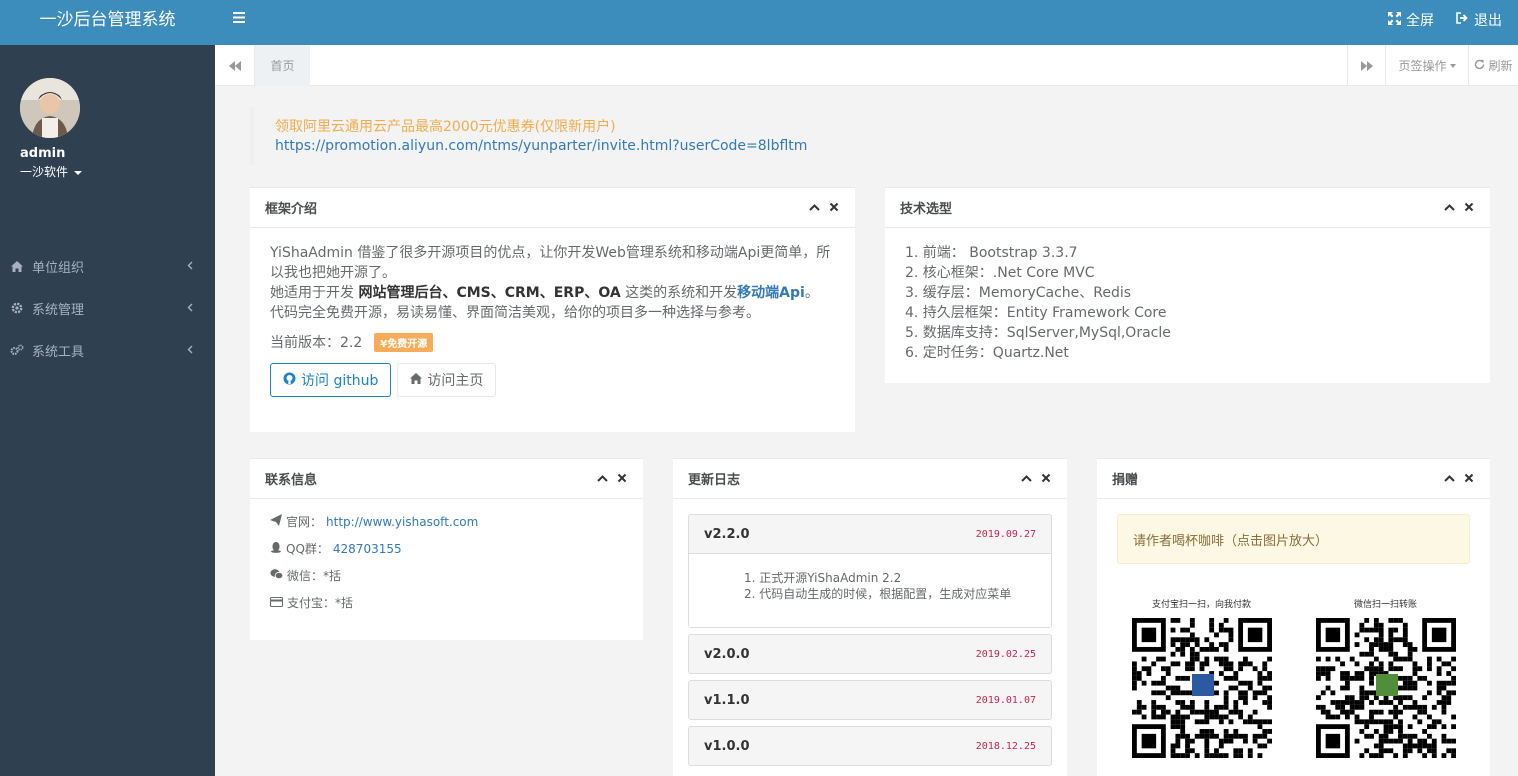 This screenshot has width=1518, height=776. What do you see at coordinates (107, 266) in the screenshot?
I see `sidebar-item-org: 单位组织` at bounding box center [107, 266].